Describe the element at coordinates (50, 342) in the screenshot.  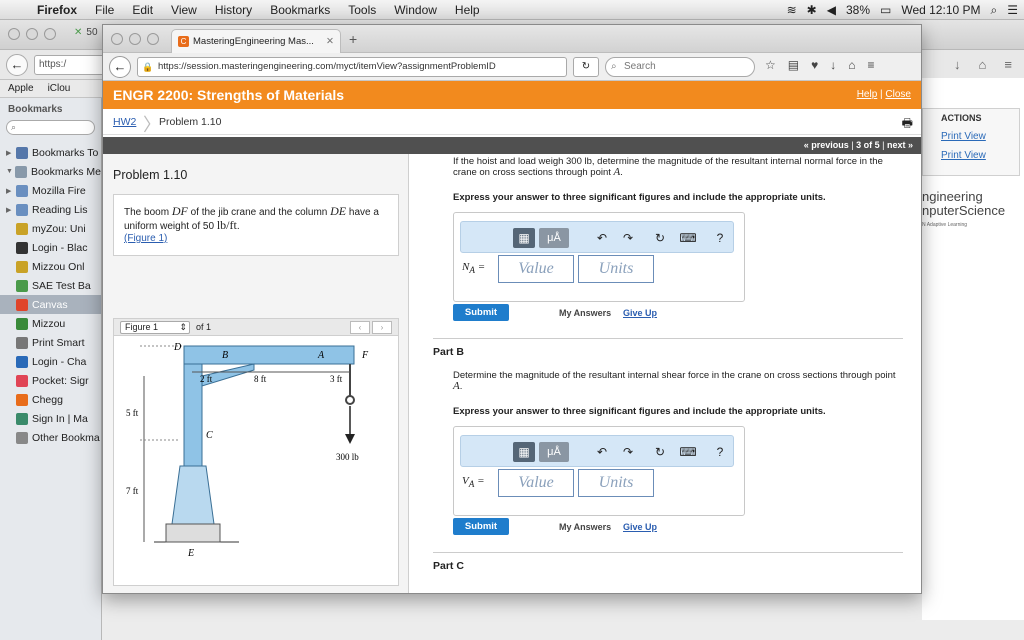
I see `sidebar-item: Print Smart` at that location.